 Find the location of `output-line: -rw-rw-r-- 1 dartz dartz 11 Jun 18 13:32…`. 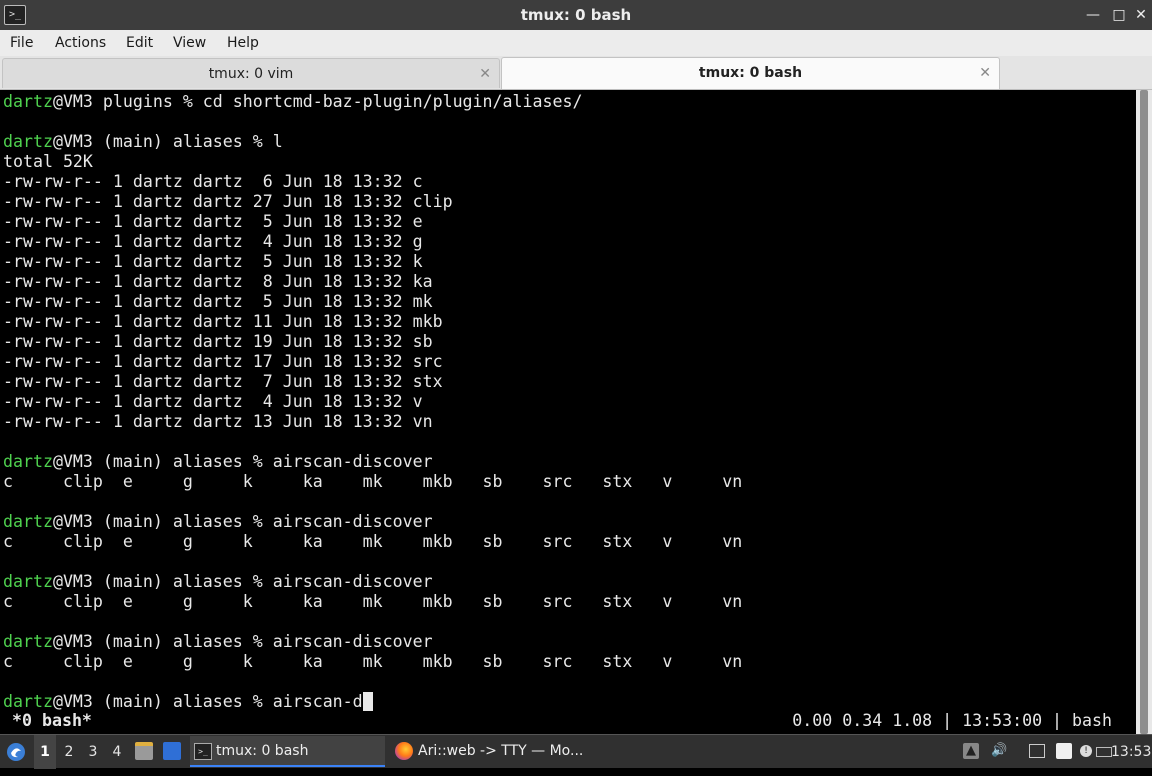

output-line: -rw-rw-r-- 1 dartz dartz 11 Jun 18 13:32… is located at coordinates (223, 321).